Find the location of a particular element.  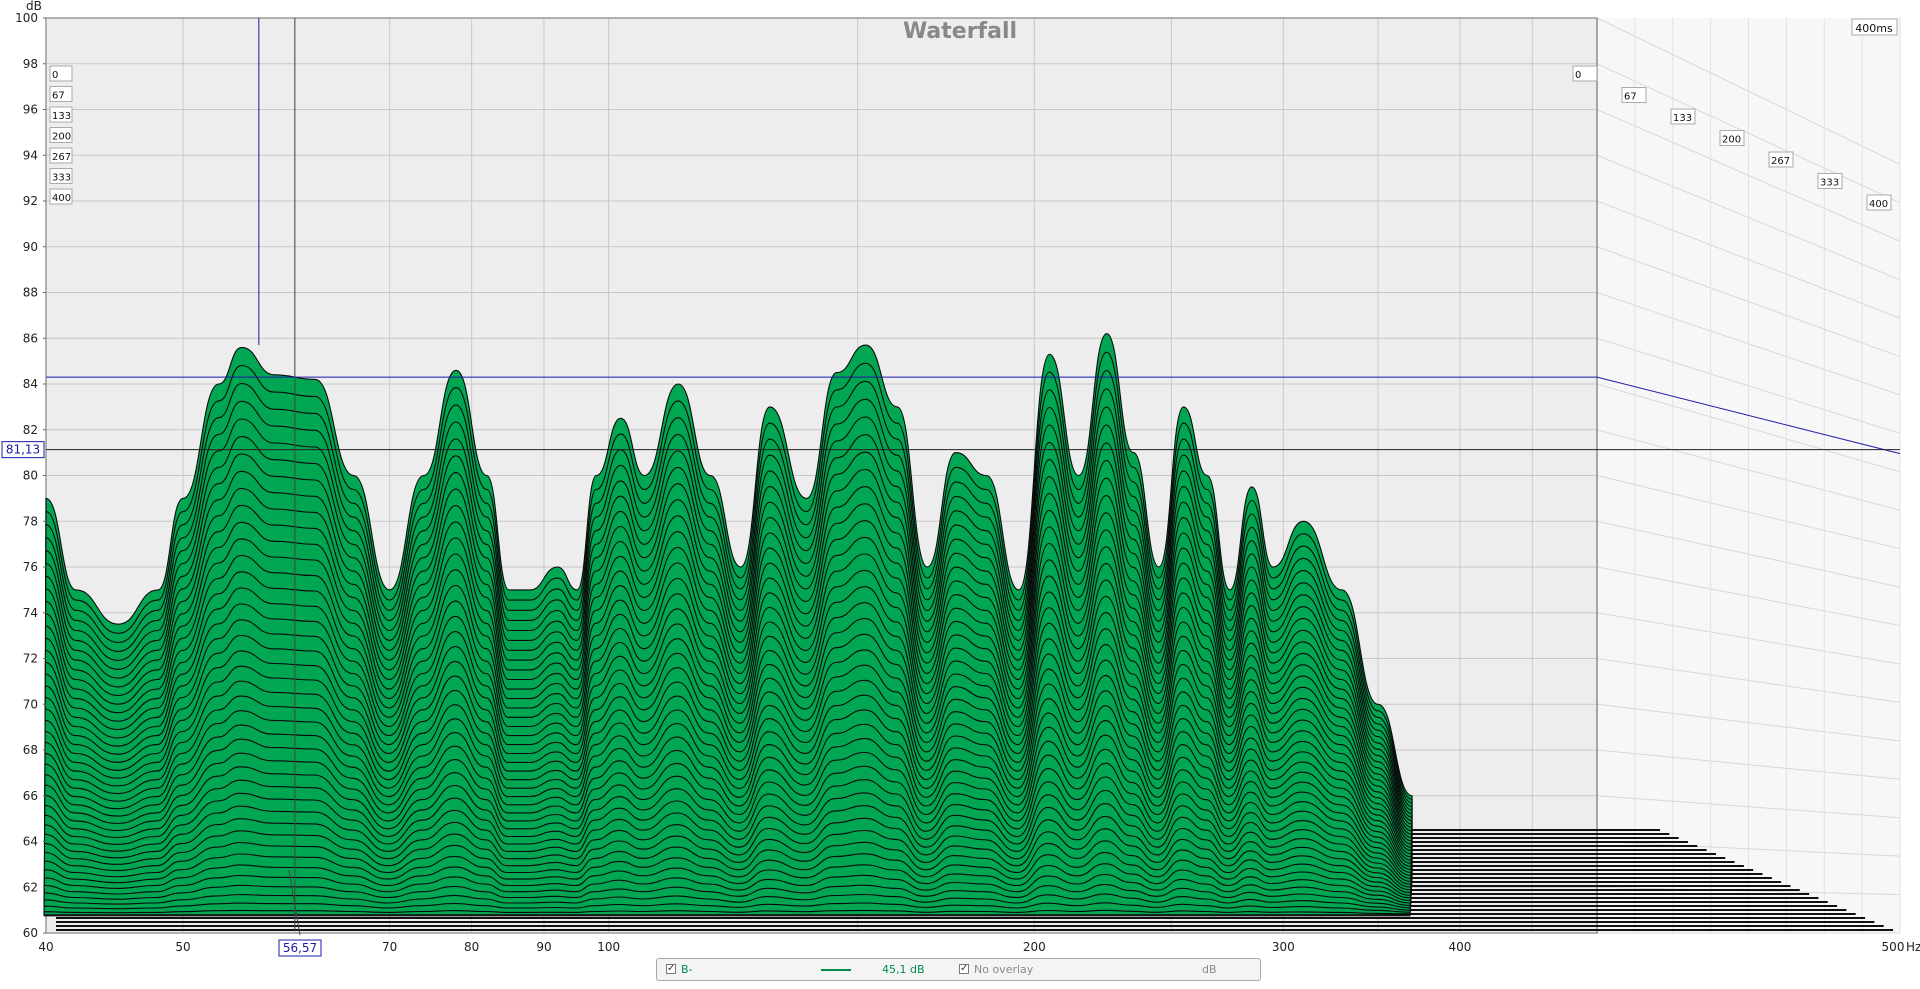

y-tick-label: 84 is located at coordinates (30, 384).